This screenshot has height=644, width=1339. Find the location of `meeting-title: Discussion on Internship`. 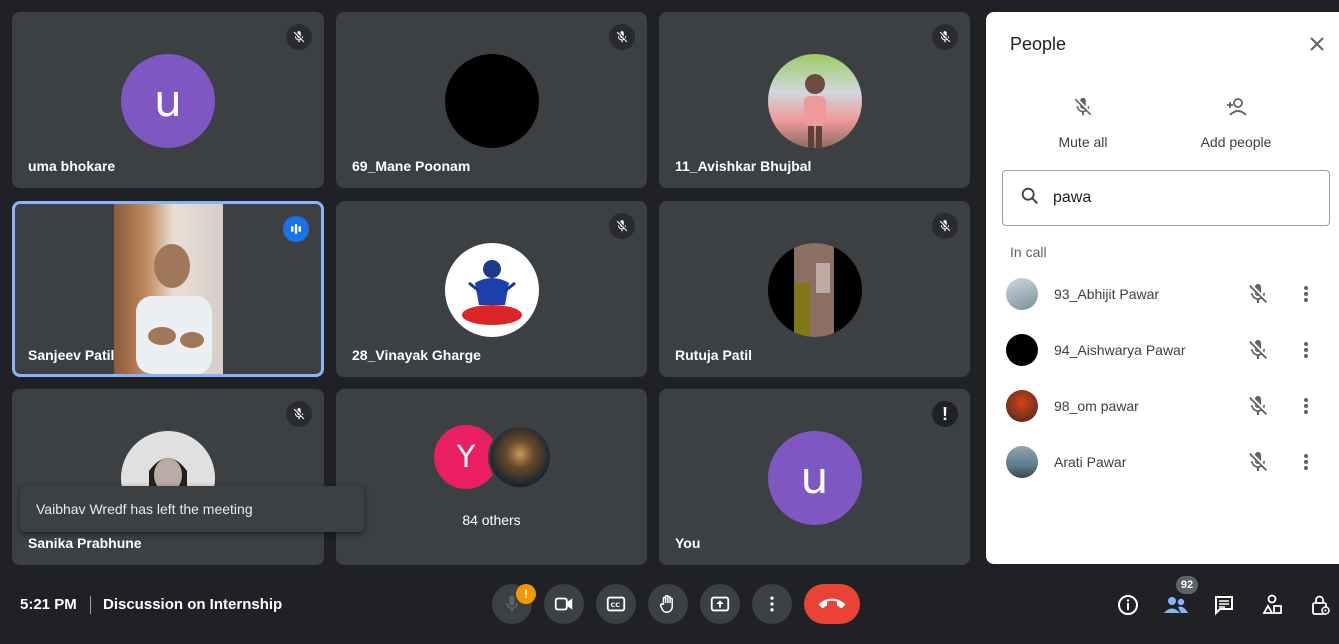

meeting-title: Discussion on Internship is located at coordinates (193, 604).